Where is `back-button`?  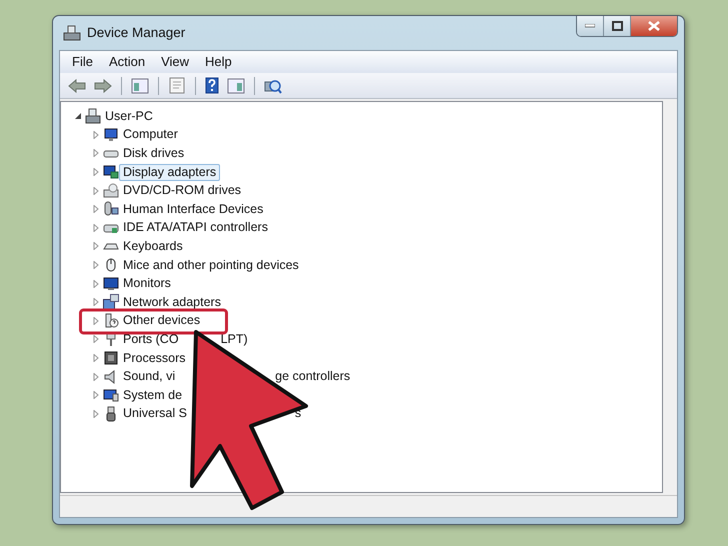 back-button is located at coordinates (77, 85).